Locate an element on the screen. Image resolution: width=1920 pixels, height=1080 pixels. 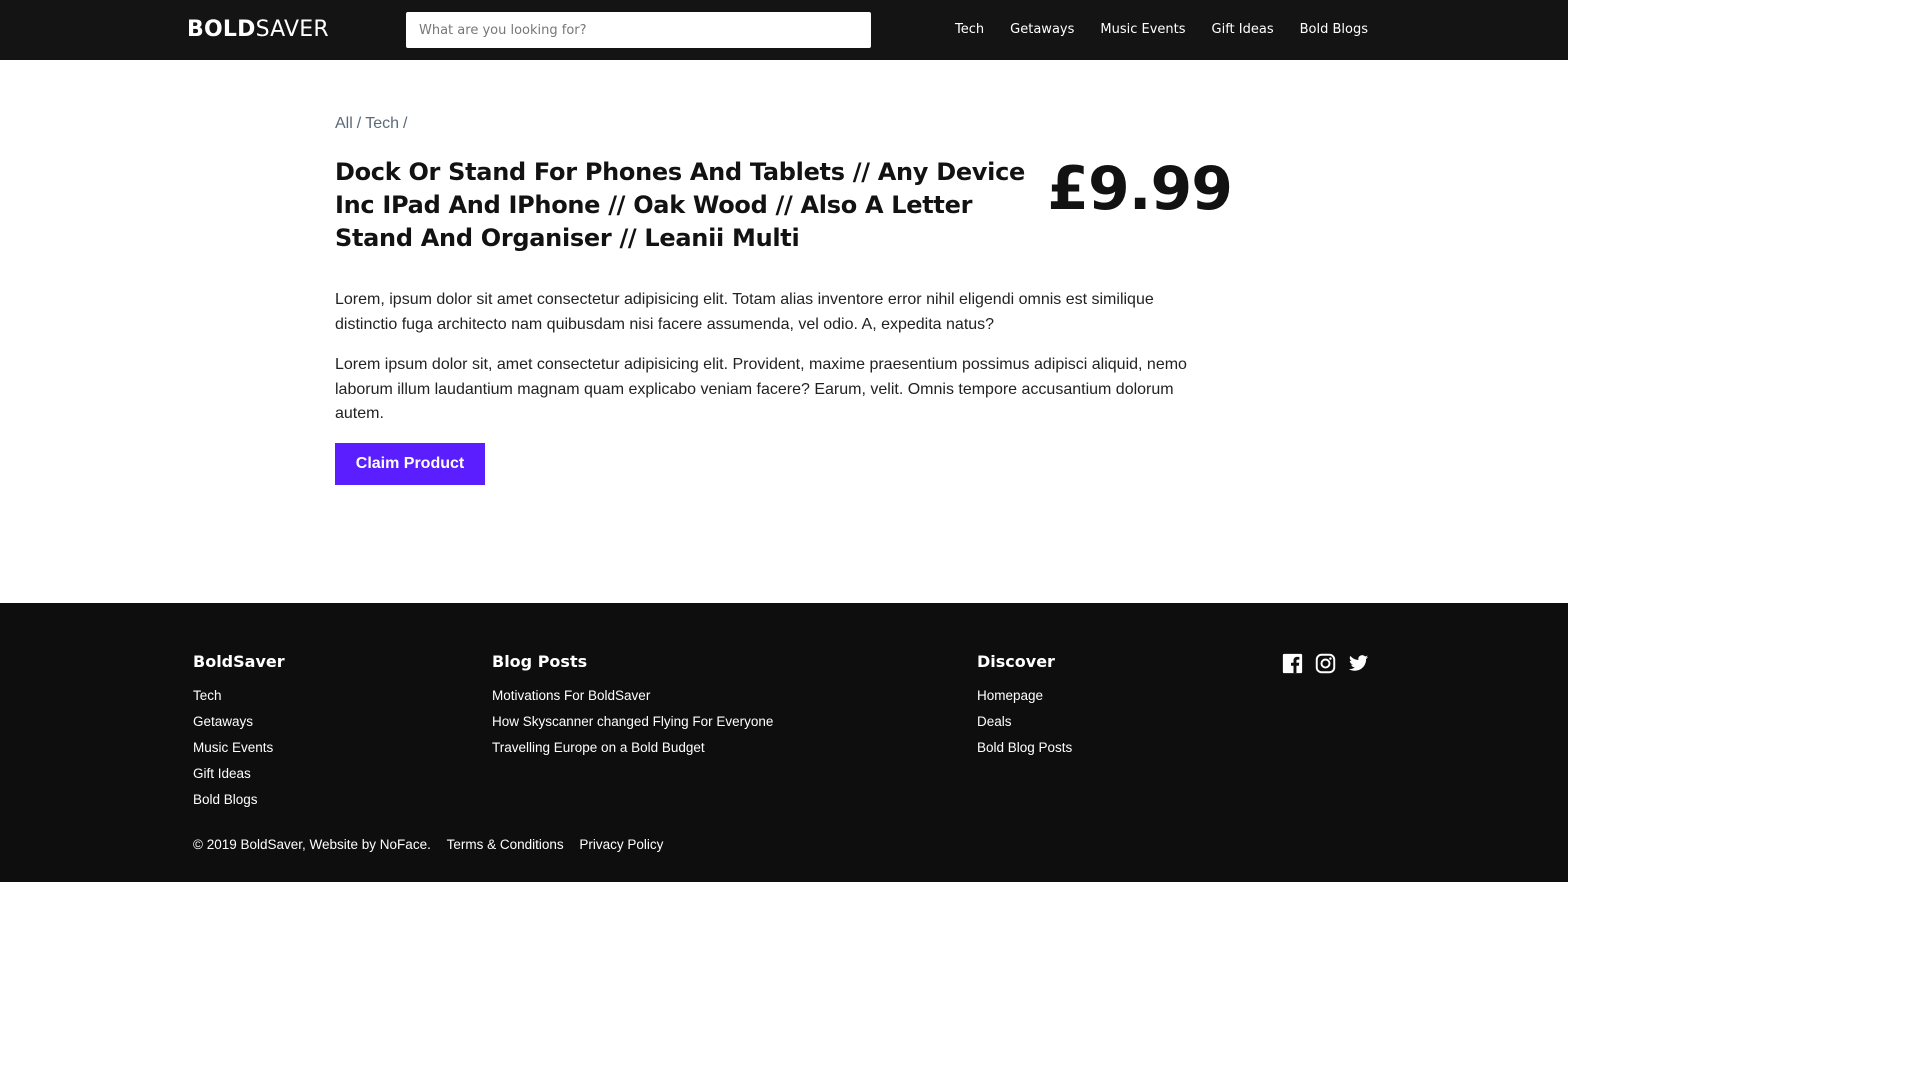
instagram-icon is located at coordinates (1325, 663).